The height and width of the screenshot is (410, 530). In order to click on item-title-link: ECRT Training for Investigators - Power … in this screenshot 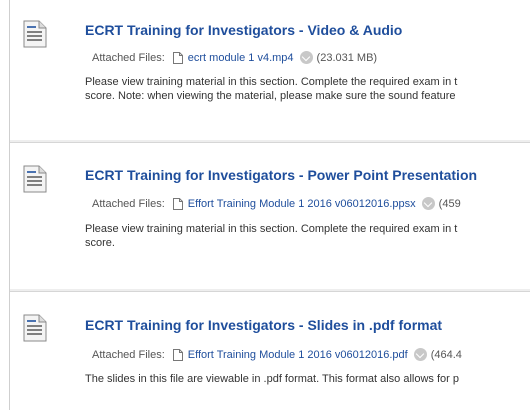, I will do `click(281, 175)`.